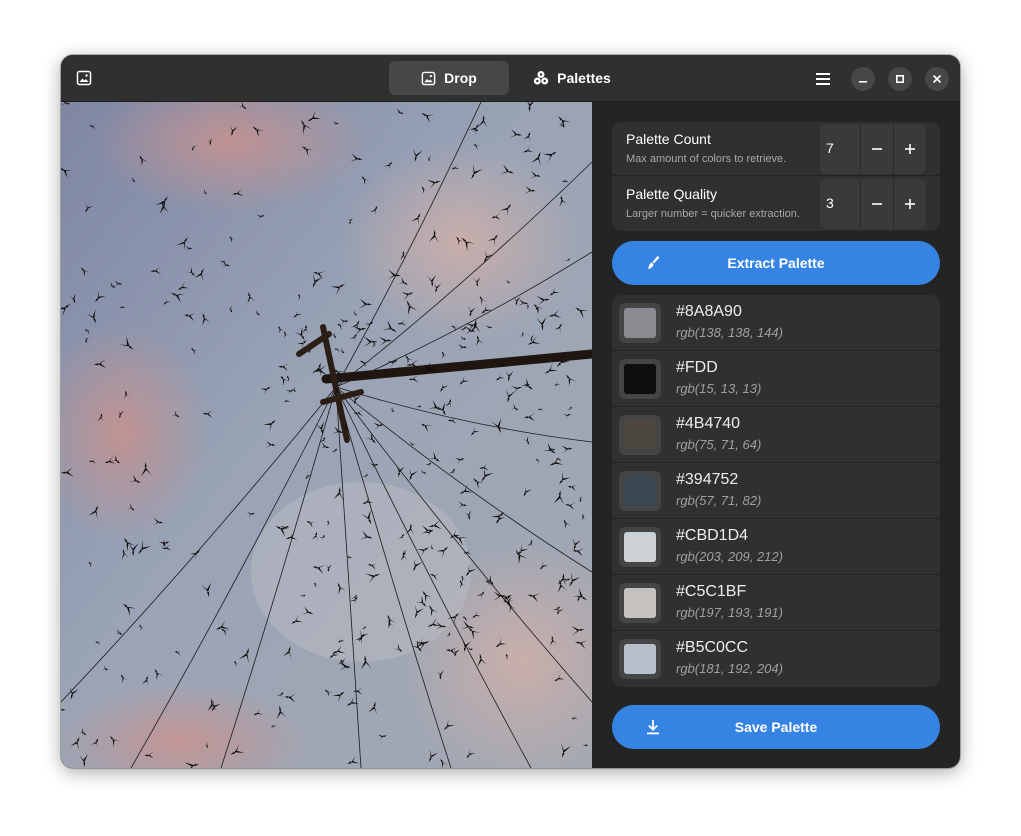 This screenshot has width=1021, height=836. What do you see at coordinates (776, 323) in the screenshot?
I see `palette-color-row: #8A8A90 rgb(138, 138, 144)` at bounding box center [776, 323].